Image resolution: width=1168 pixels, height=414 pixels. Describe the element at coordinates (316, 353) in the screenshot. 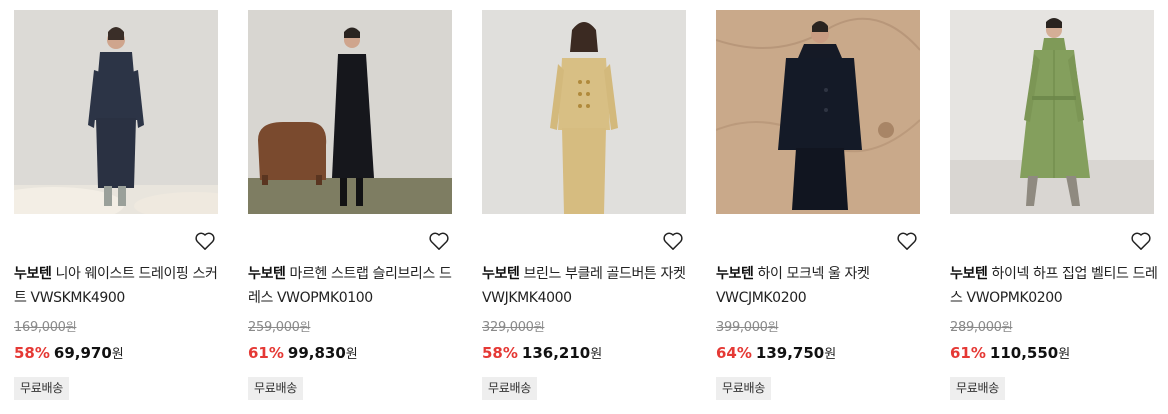

I see `sale-price: 99,830` at that location.